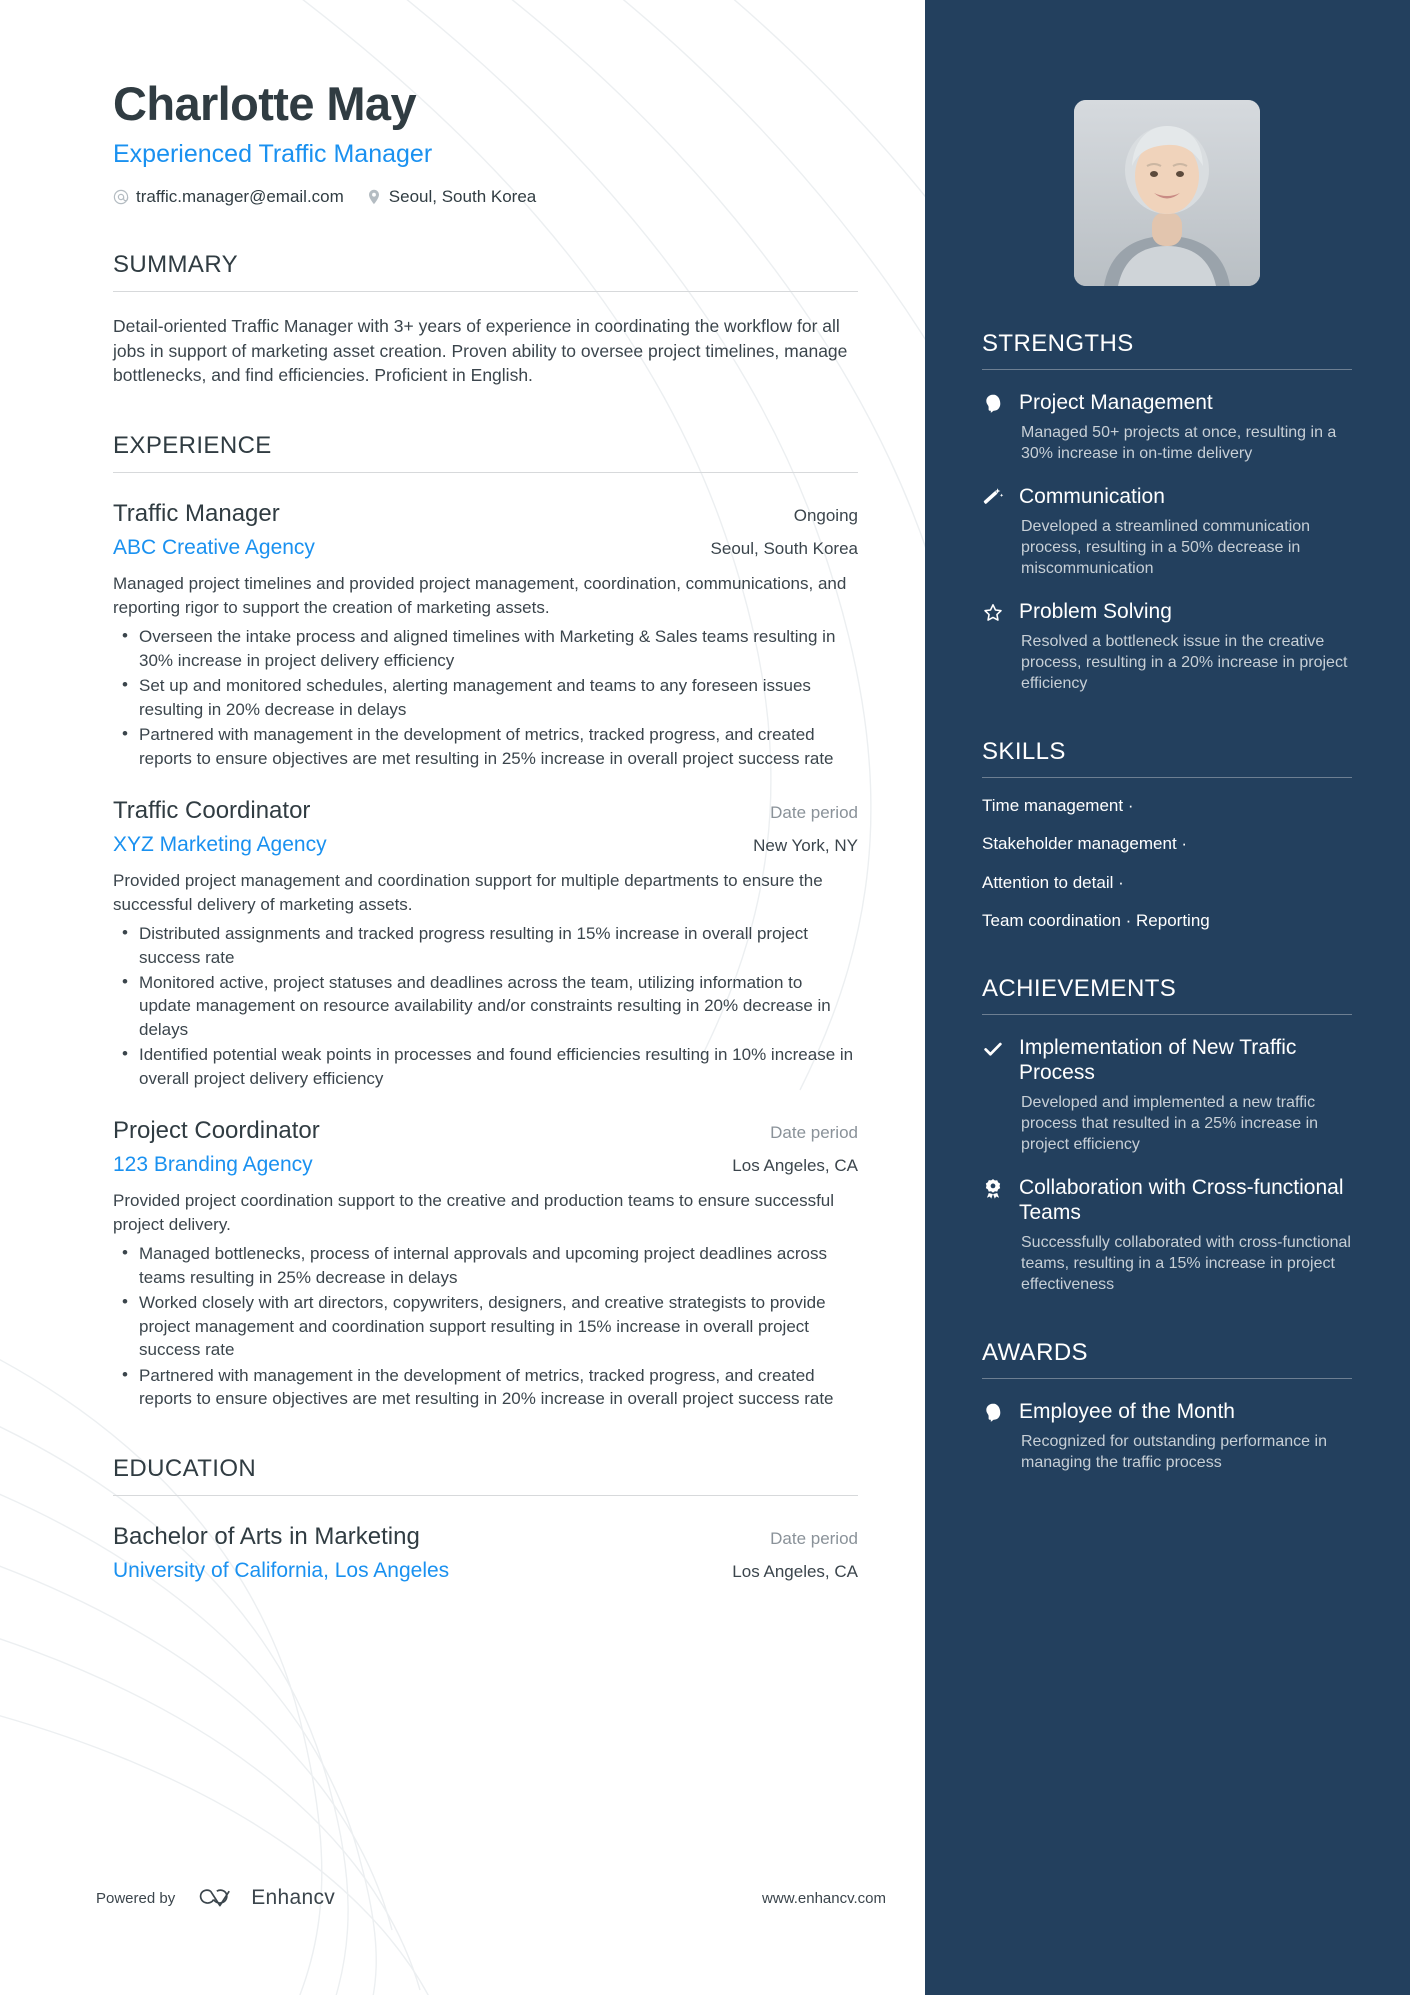 The image size is (1410, 1995). I want to click on job-title: Experienced Traffic Manager, so click(273, 153).